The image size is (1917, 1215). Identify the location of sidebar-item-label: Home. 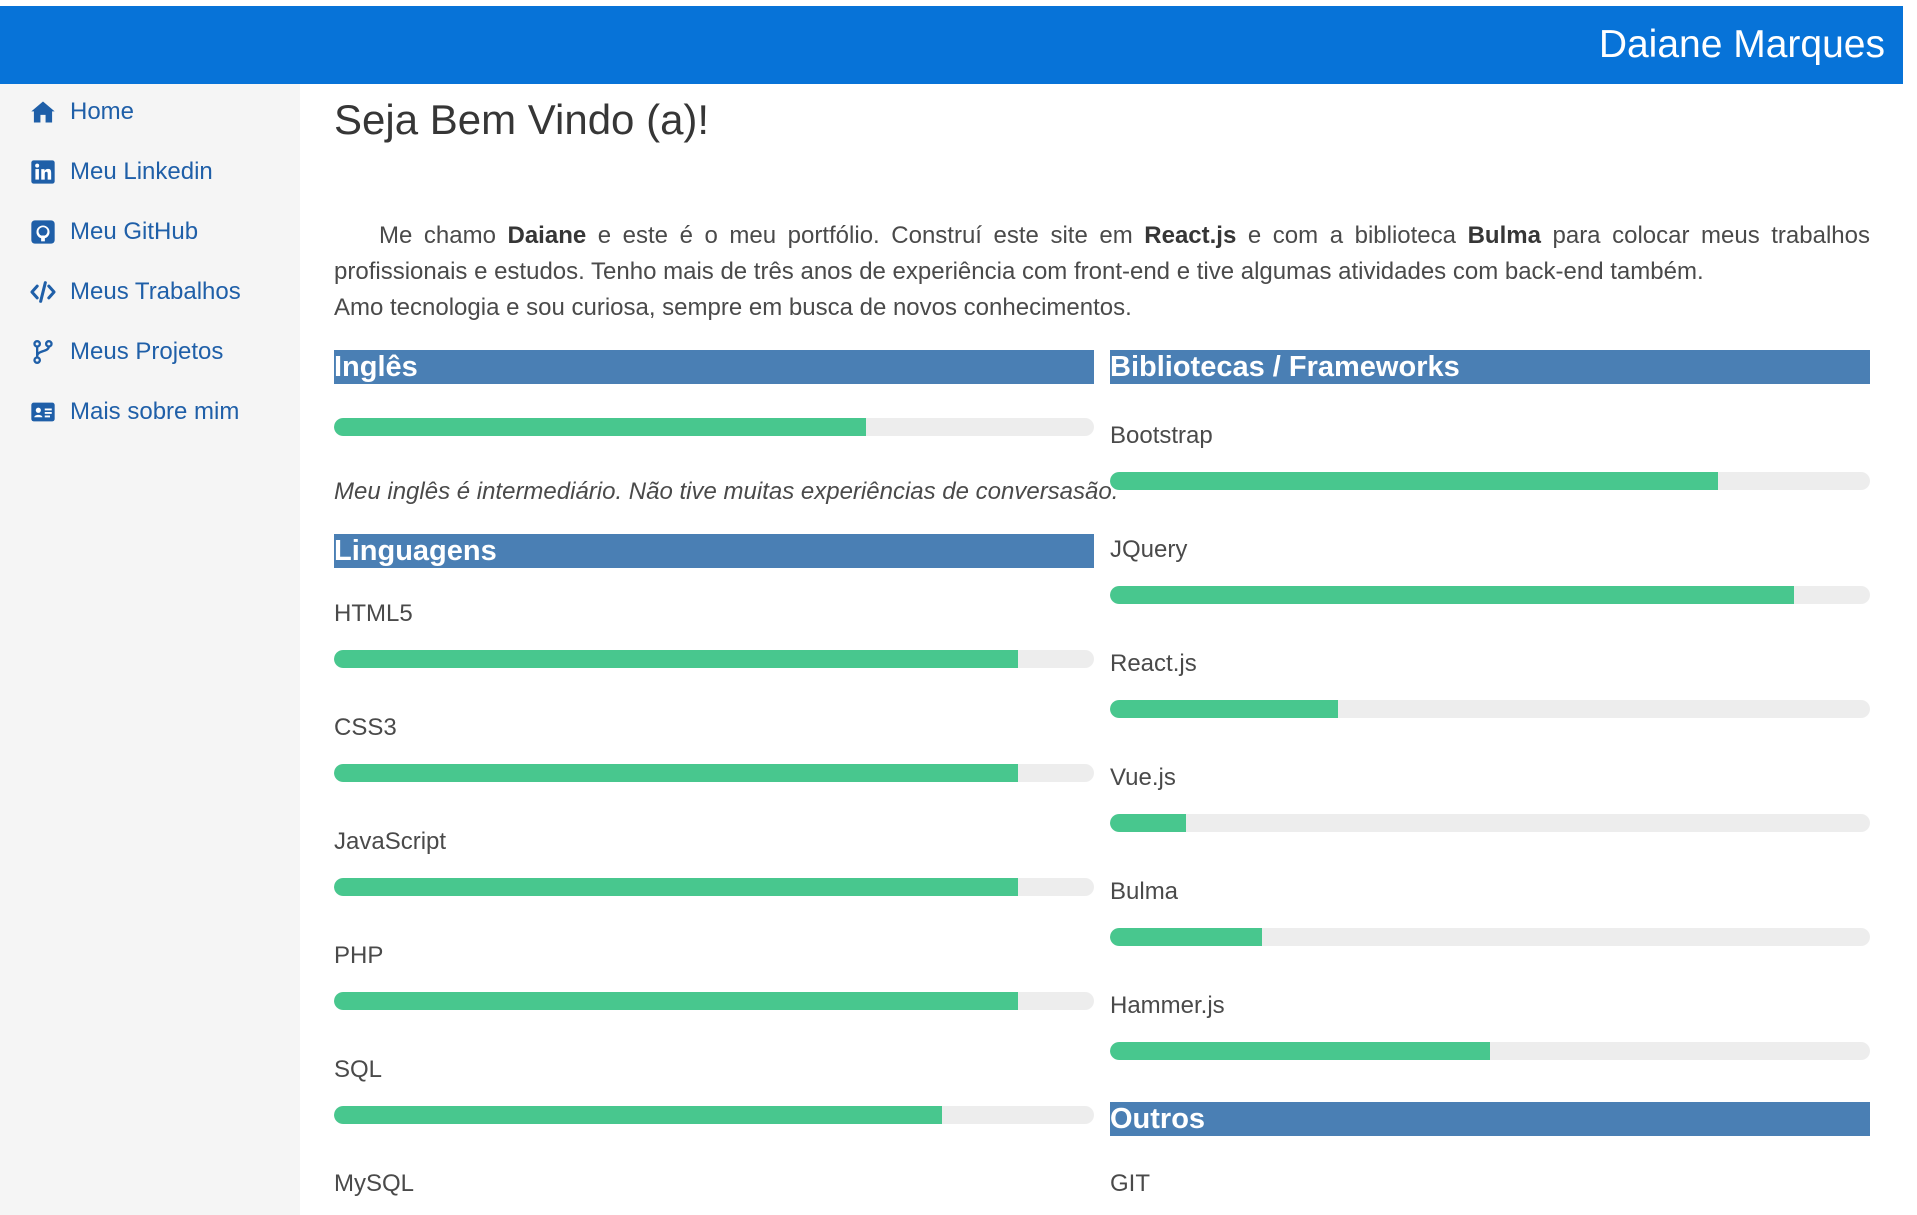
(102, 111).